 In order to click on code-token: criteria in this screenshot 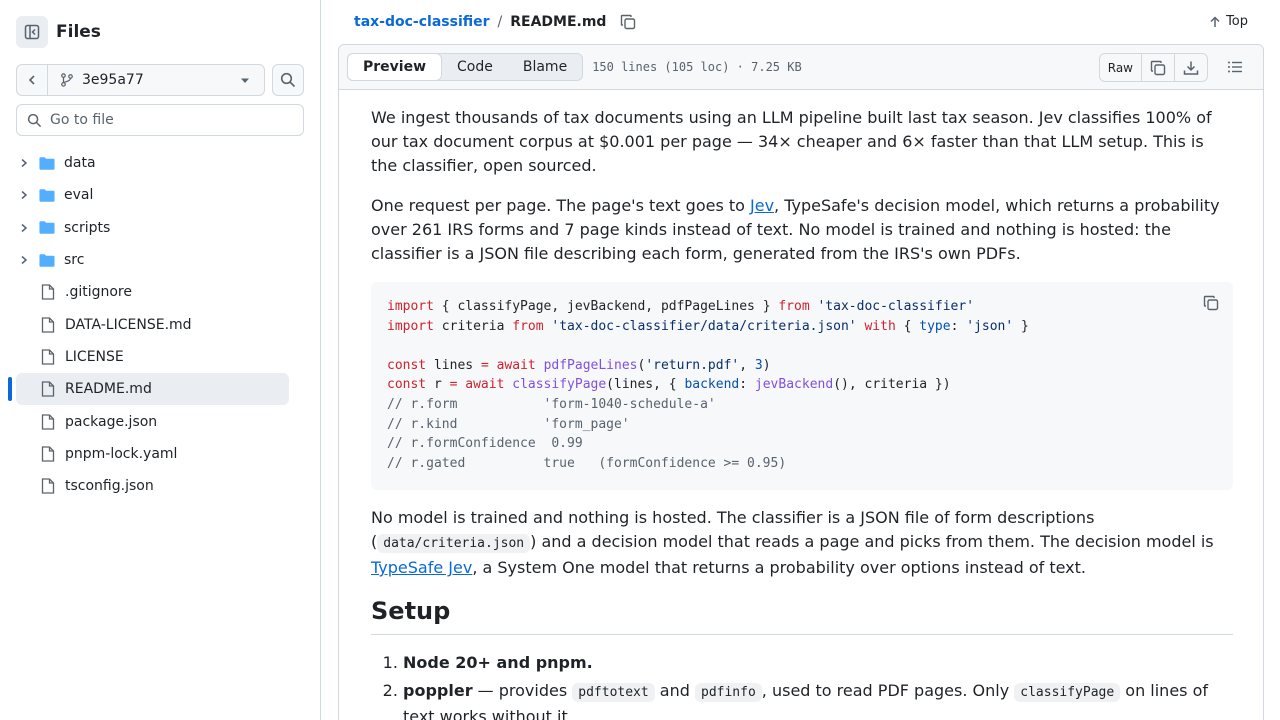, I will do `click(473, 326)`.